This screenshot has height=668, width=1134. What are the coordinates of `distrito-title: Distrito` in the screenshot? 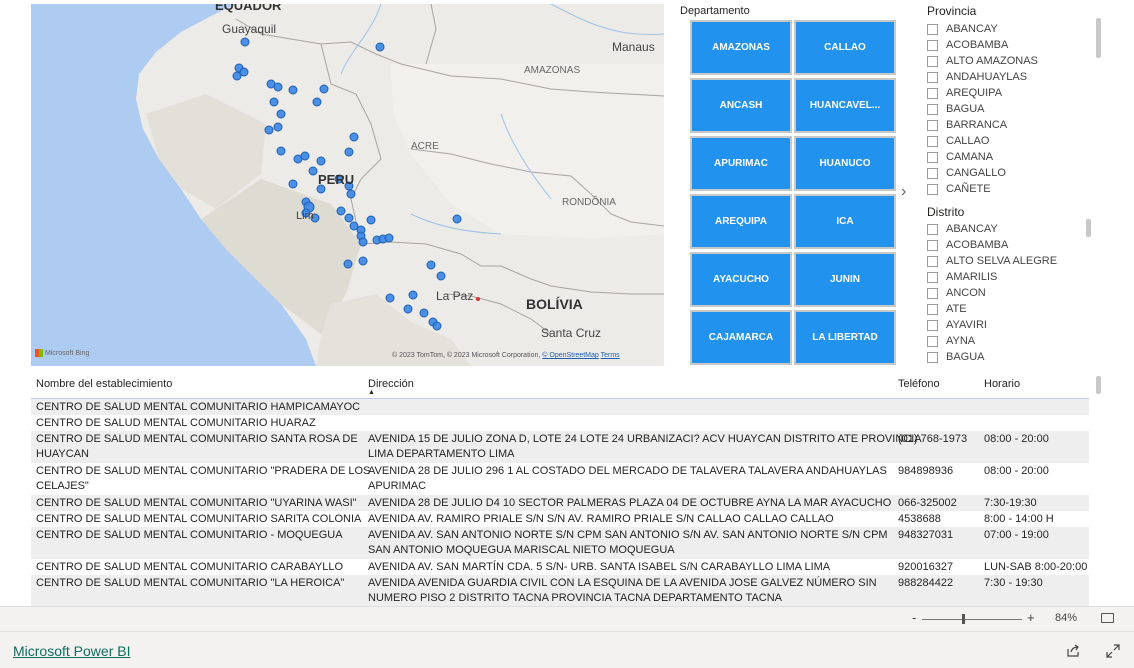 It's located at (946, 212).